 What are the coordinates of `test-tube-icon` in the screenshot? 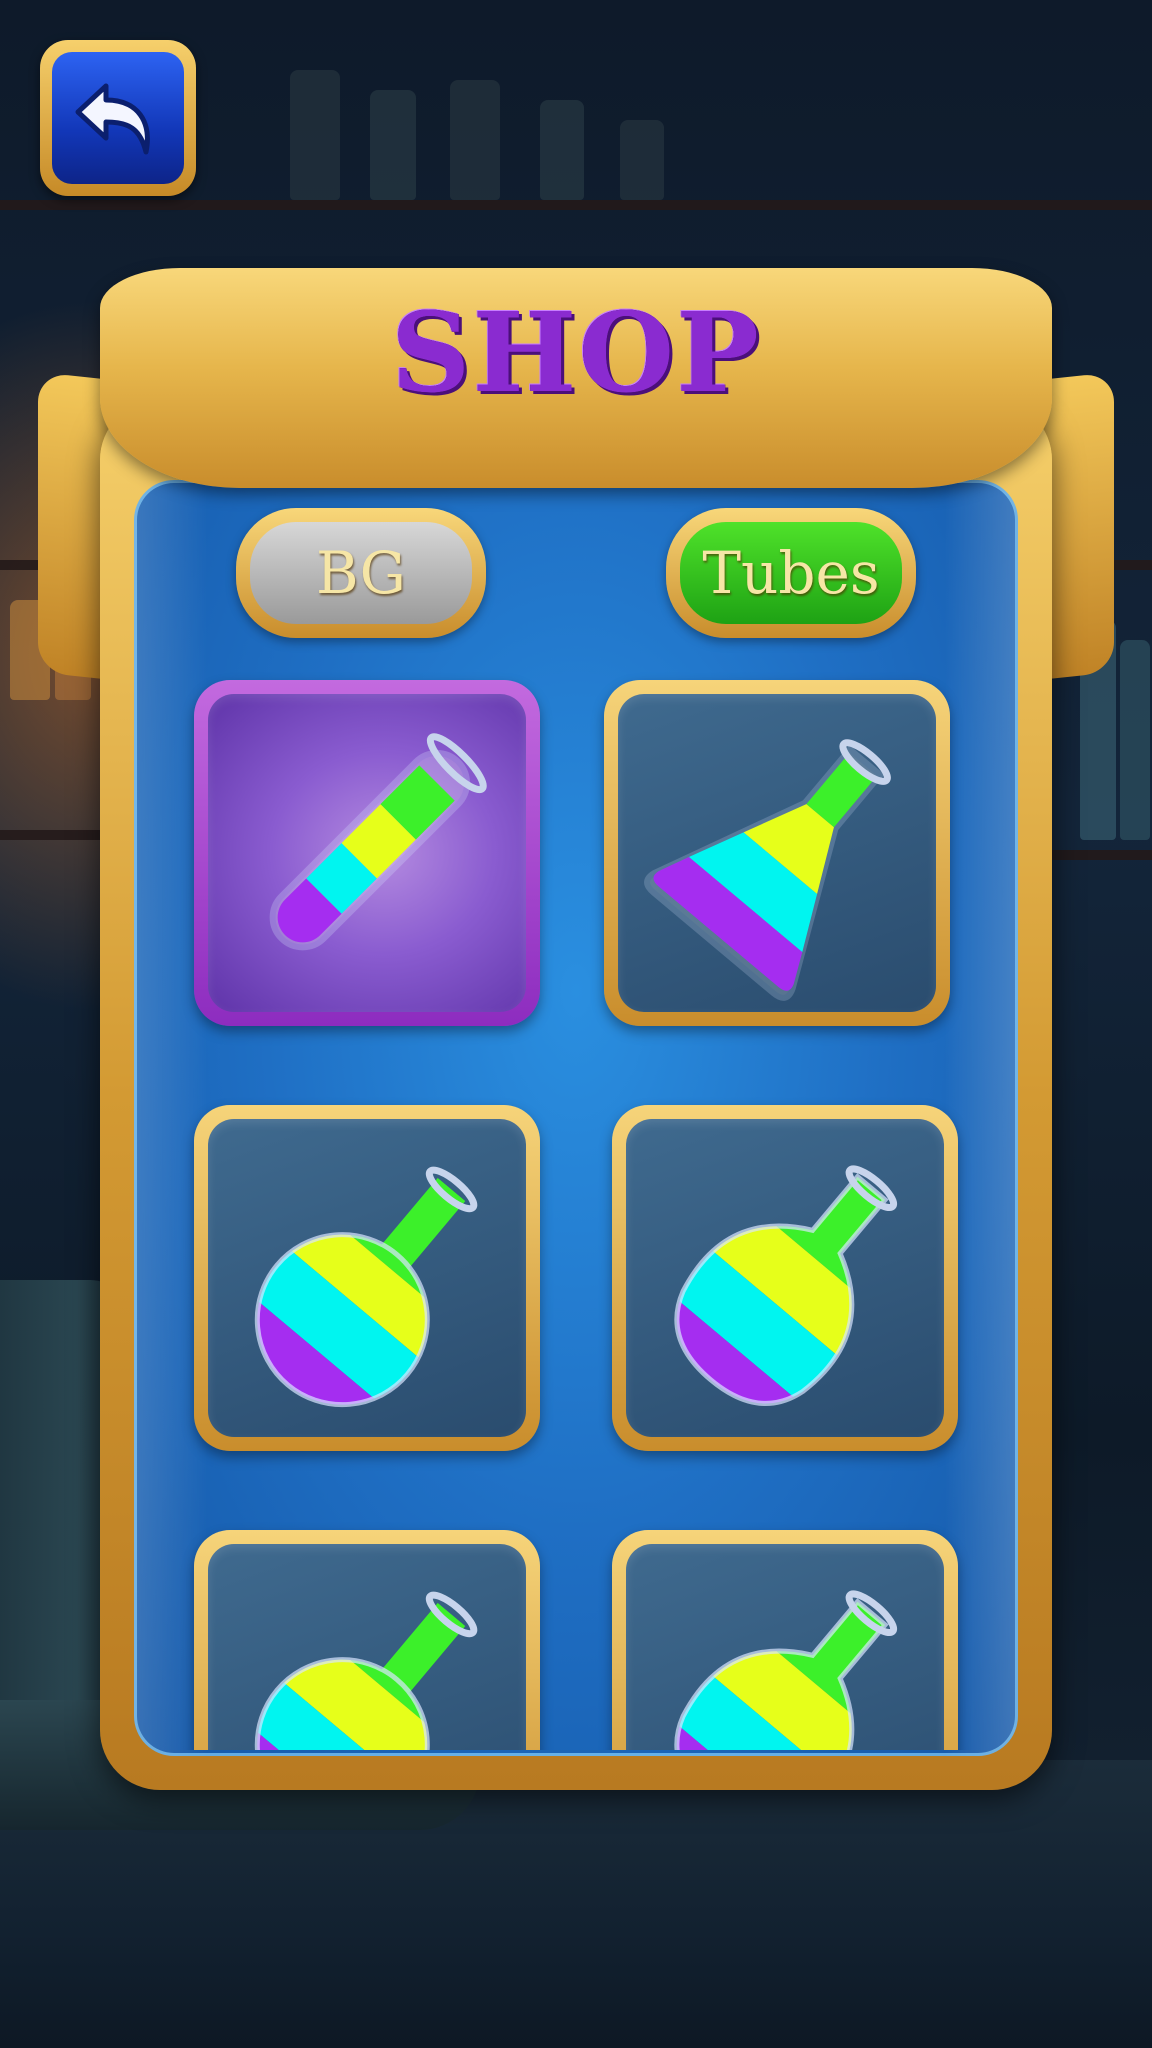 It's located at (378, 842).